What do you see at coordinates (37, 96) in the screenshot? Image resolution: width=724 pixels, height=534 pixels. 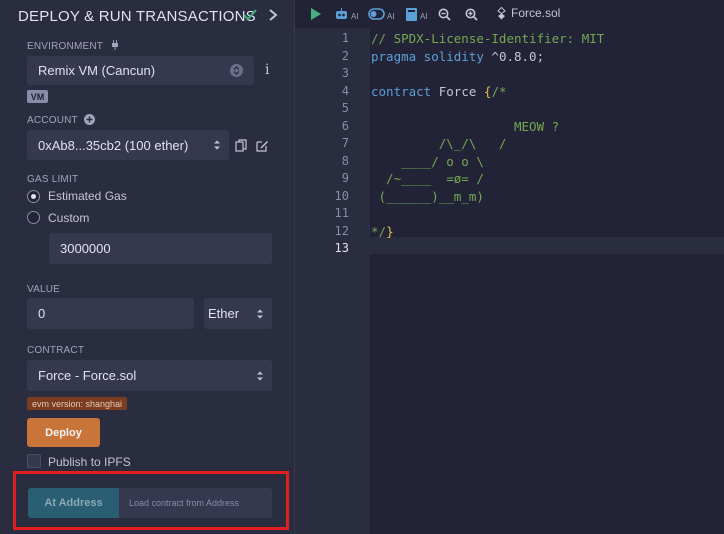 I see `vm-badge: VM` at bounding box center [37, 96].